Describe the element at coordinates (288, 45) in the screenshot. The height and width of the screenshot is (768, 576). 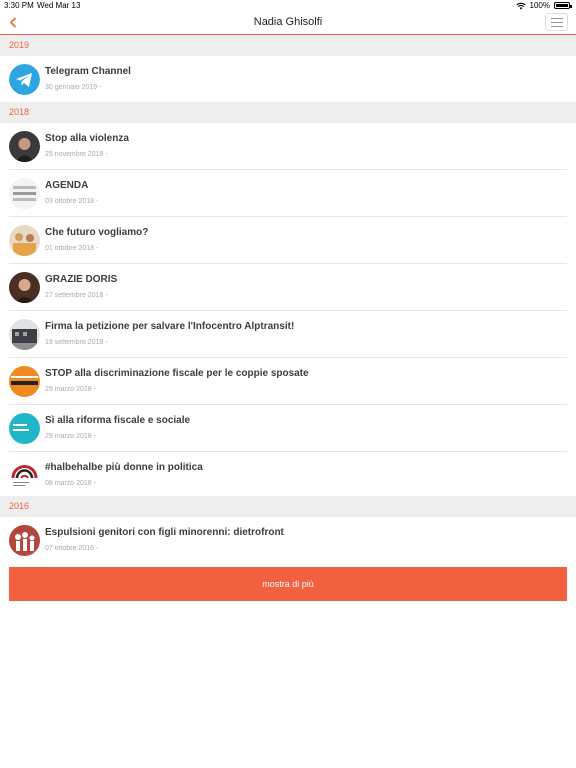
I see `year-header-2019: 2019` at that location.